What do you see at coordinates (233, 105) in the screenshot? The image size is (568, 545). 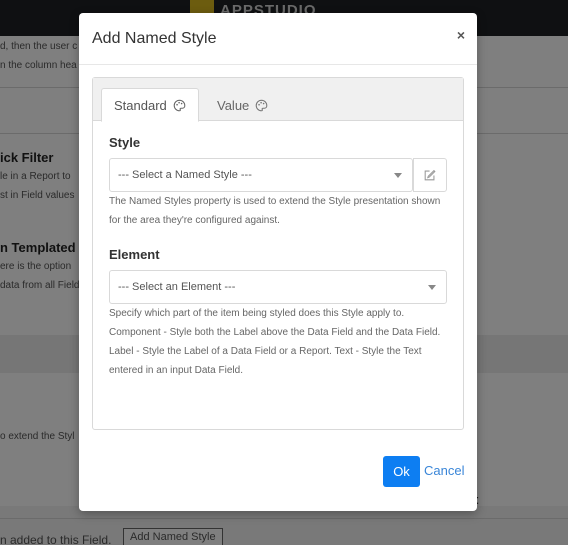 I see `tab-label: Value` at bounding box center [233, 105].